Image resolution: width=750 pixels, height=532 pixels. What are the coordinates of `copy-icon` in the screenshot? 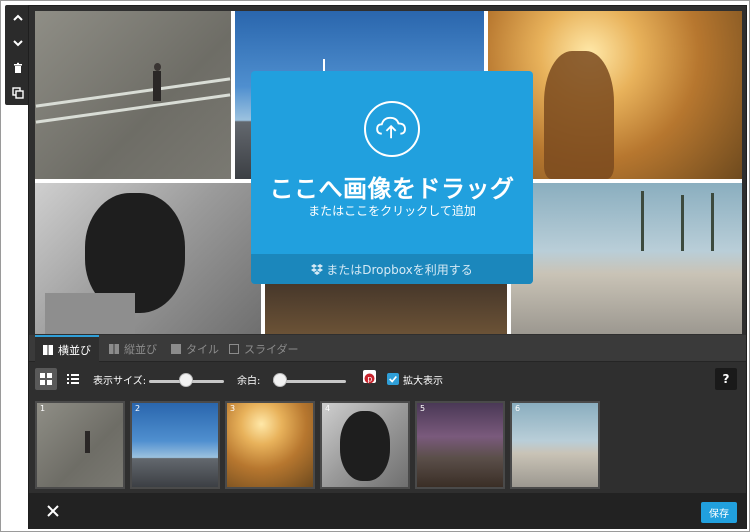 It's located at (17, 92).